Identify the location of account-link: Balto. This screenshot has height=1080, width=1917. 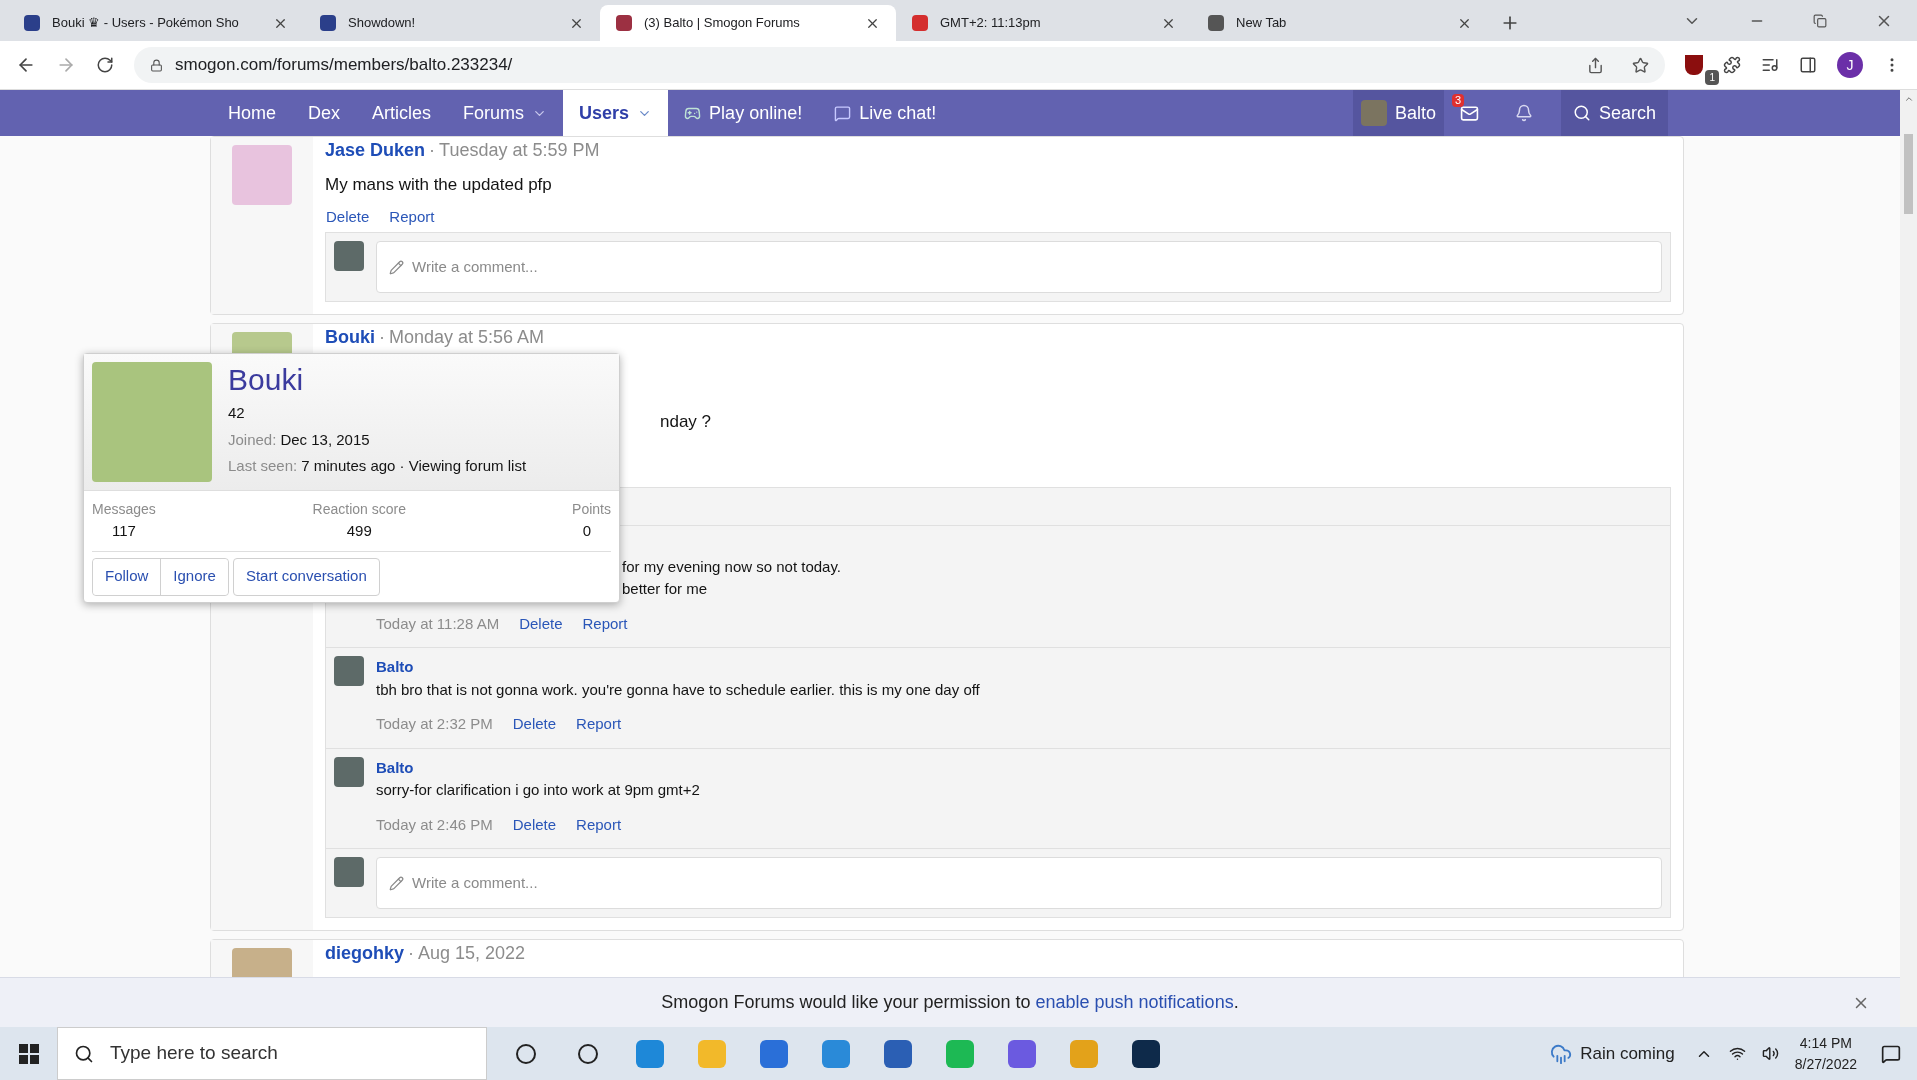
(1398, 113).